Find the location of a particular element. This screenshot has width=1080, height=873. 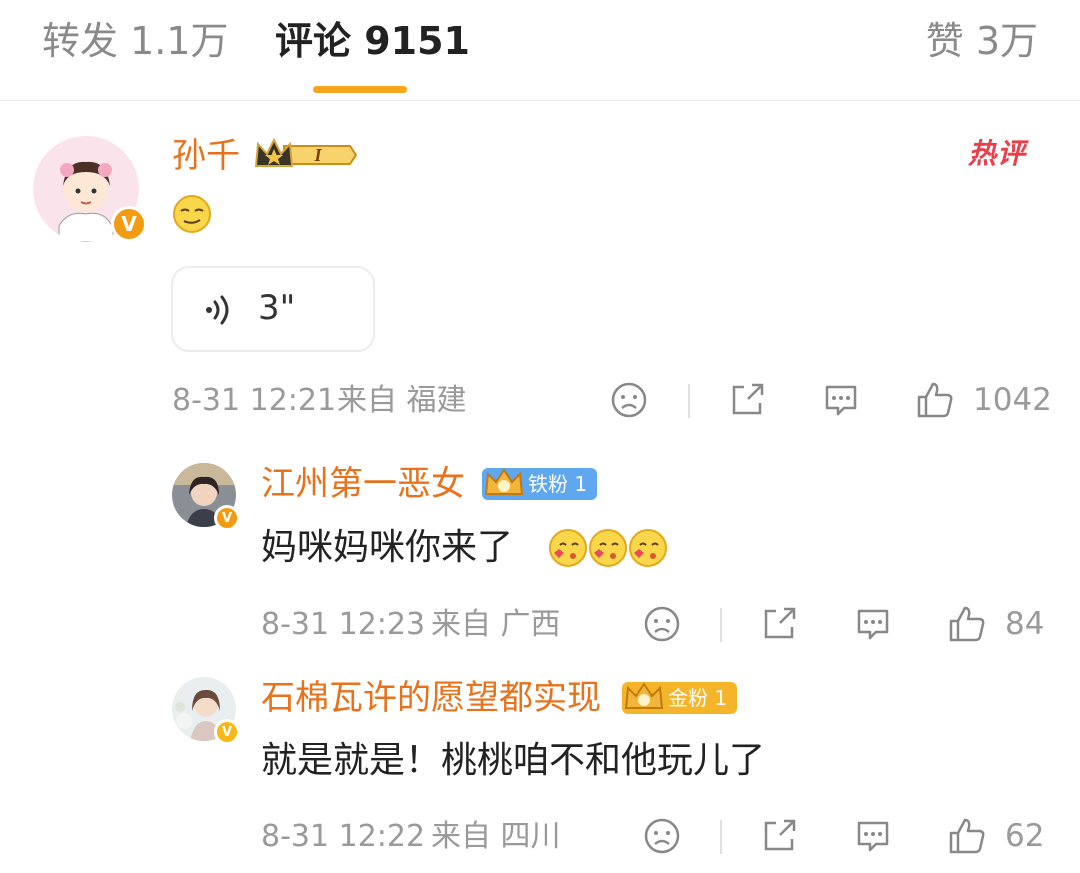

comment-time: 8-31 12:22 is located at coordinates (343, 836).